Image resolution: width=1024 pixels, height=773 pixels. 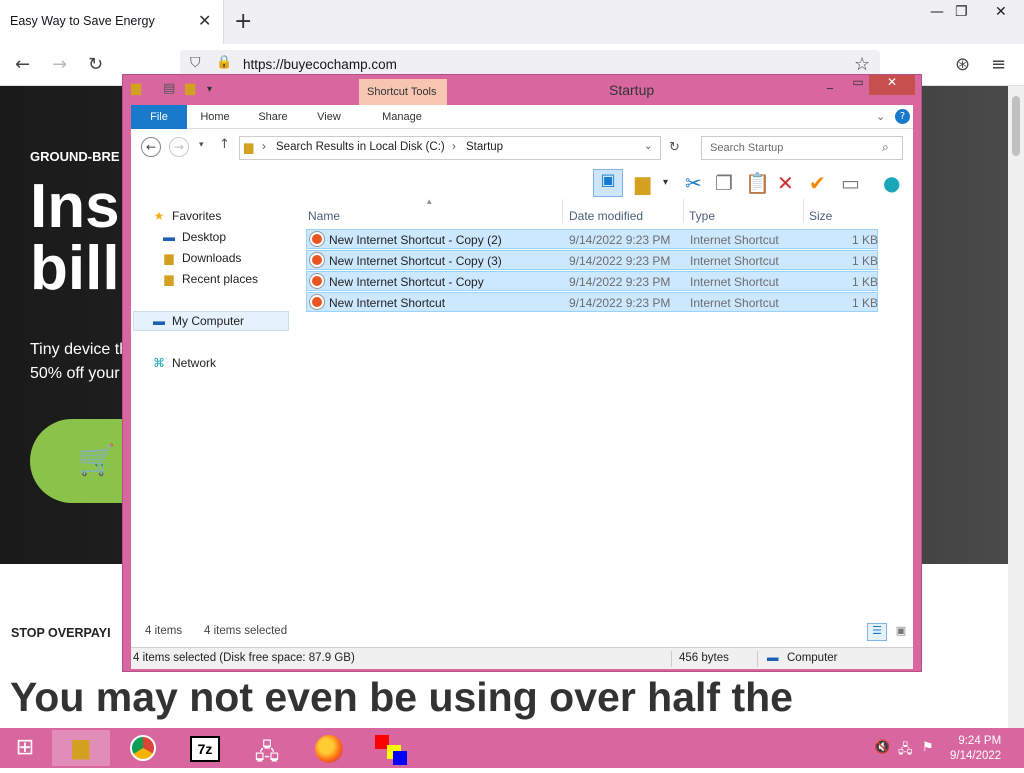 I want to click on delete-icon: ✕, so click(x=785, y=183).